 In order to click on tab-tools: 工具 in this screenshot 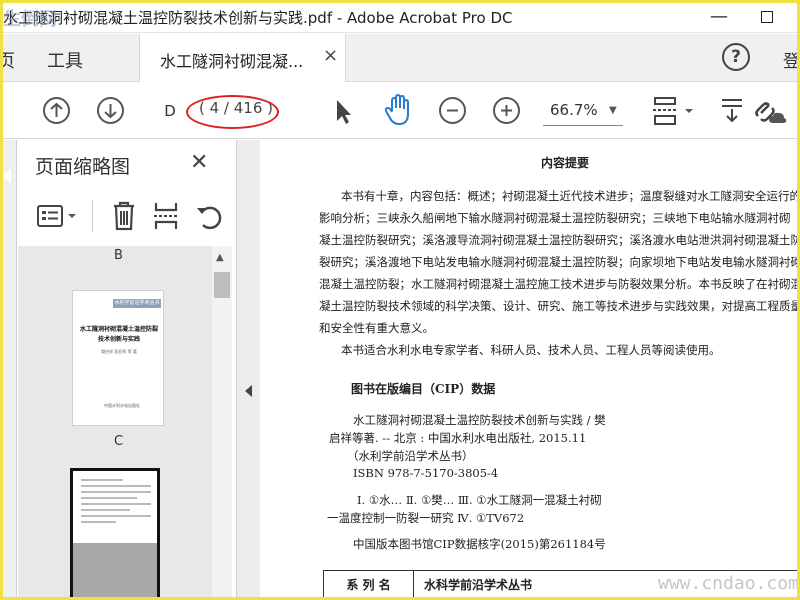, I will do `click(65, 60)`.